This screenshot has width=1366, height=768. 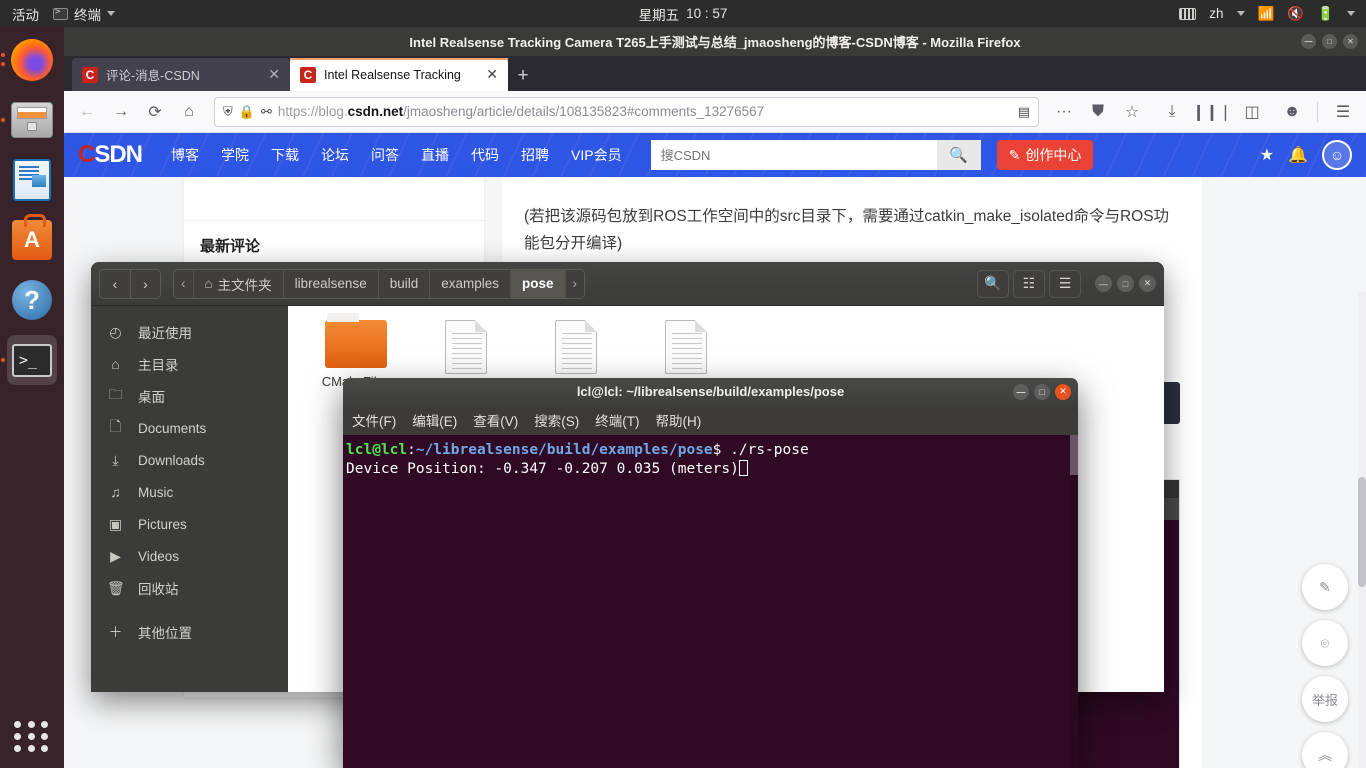 What do you see at coordinates (1098, 112) in the screenshot?
I see `pocket-icon: ⛊` at bounding box center [1098, 112].